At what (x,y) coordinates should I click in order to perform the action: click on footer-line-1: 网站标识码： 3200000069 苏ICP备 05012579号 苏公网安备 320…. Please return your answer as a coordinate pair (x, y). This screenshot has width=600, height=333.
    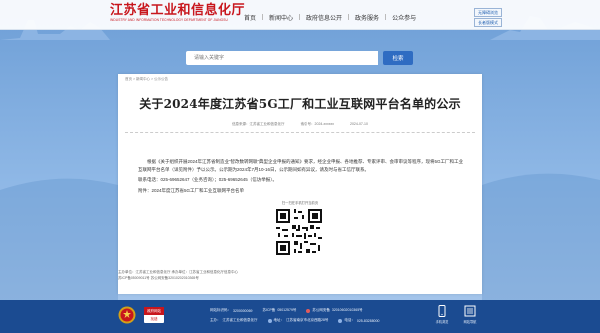
    Looking at the image, I should click on (286, 310).